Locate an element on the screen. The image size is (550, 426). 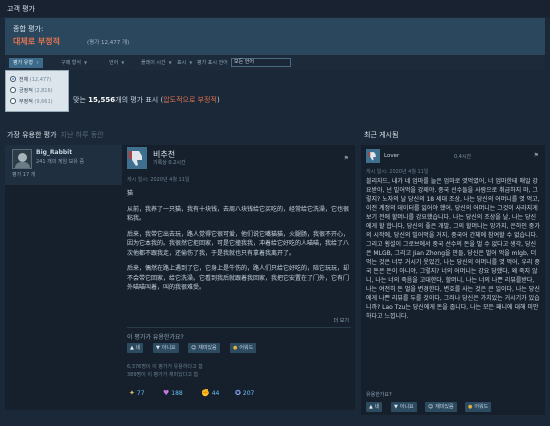
review-type-option-all-count: (12,477) is located at coordinates (40, 80).